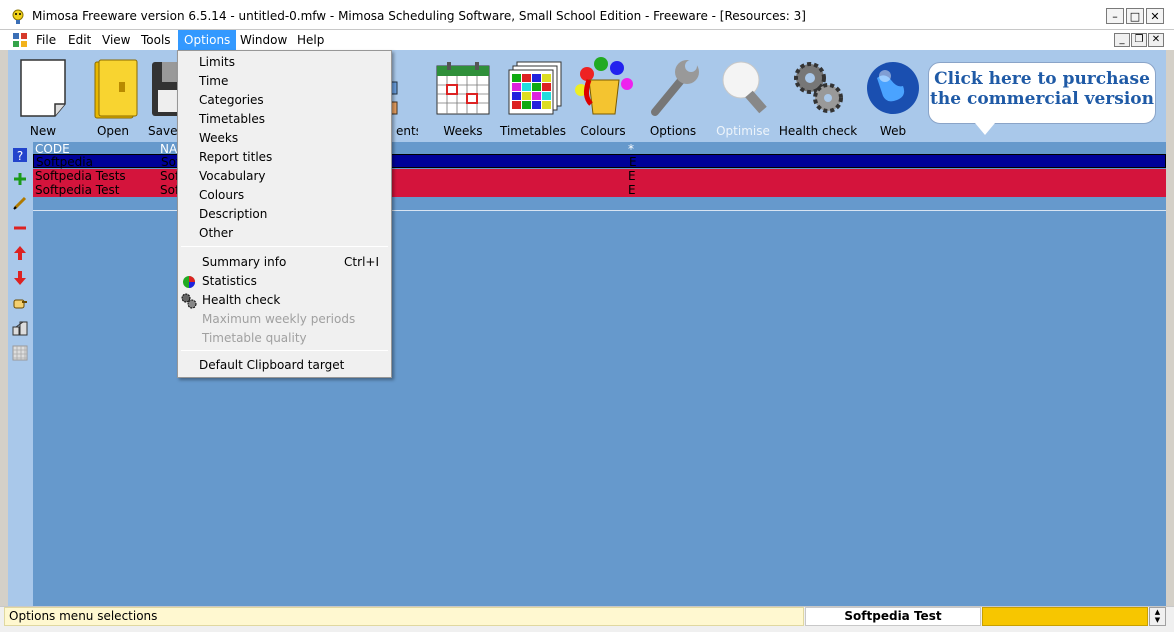 The image size is (1174, 632). What do you see at coordinates (189, 301) in the screenshot?
I see `health-check-icon` at bounding box center [189, 301].